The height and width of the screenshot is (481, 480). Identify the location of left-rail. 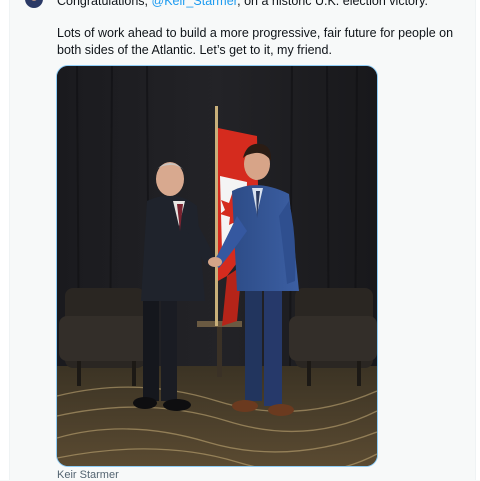
(5, 240).